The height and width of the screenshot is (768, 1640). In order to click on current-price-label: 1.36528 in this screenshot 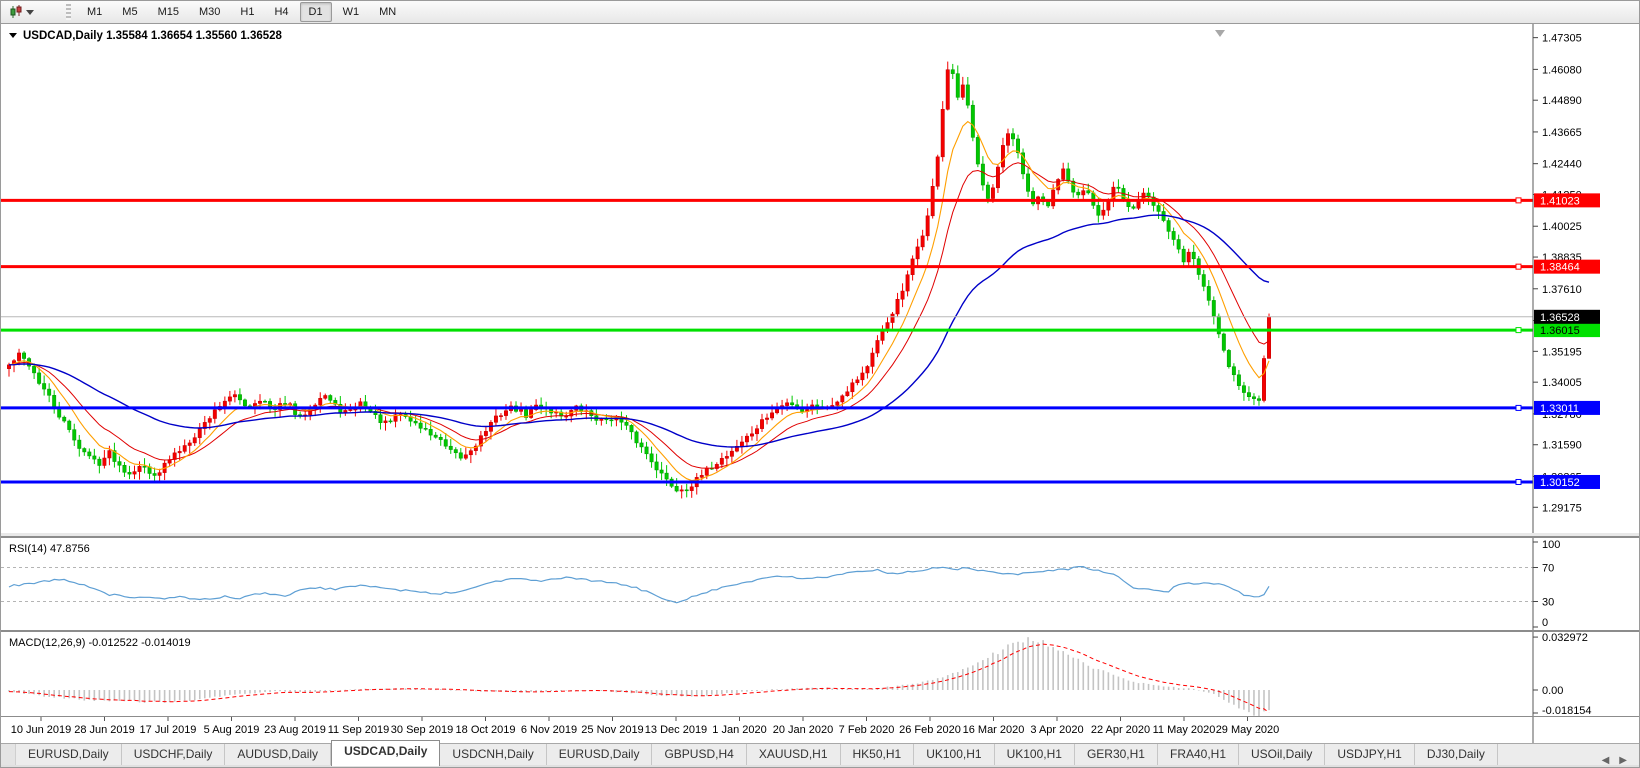, I will do `click(1560, 318)`.